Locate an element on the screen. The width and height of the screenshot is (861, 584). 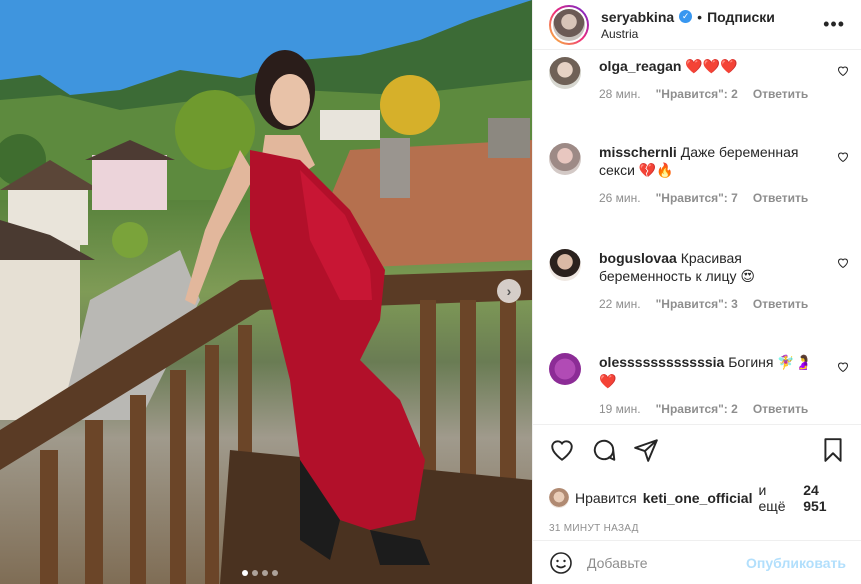
comment-time: 22 мин. is located at coordinates (620, 304).